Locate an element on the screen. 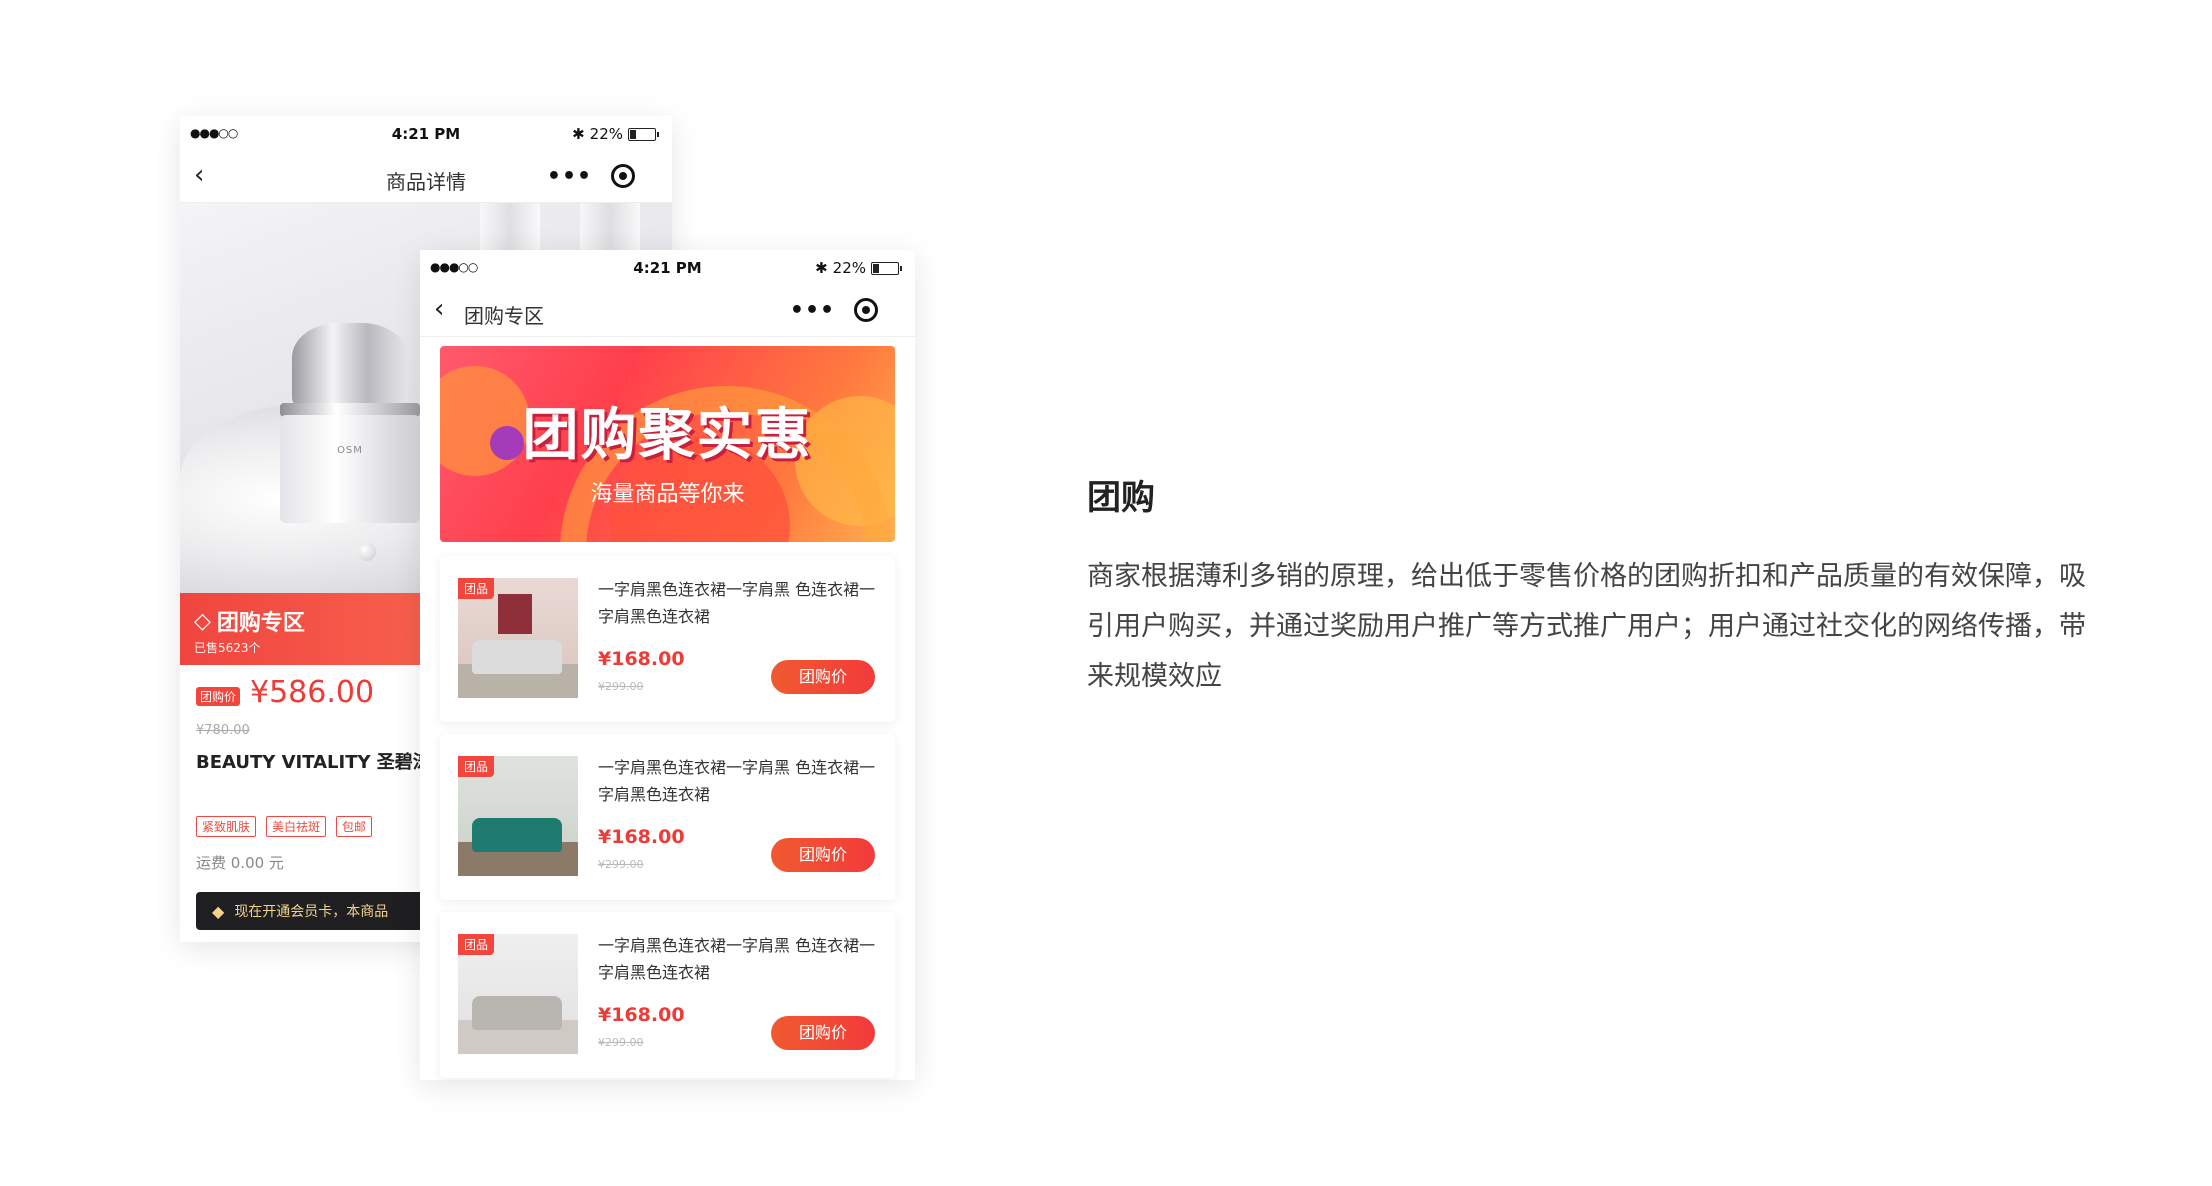 The image size is (2212, 1186). current-price: ¥586.00 is located at coordinates (312, 692).